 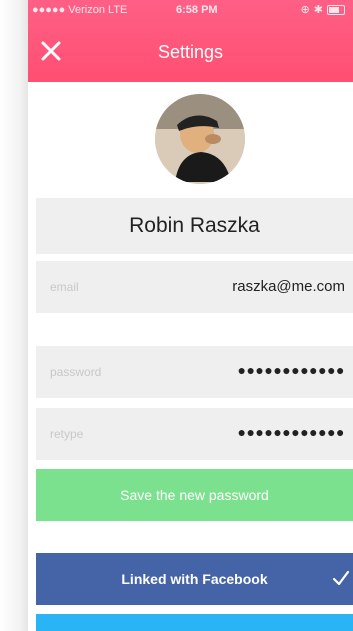 I want to click on email-label: email, so click(x=64, y=287).